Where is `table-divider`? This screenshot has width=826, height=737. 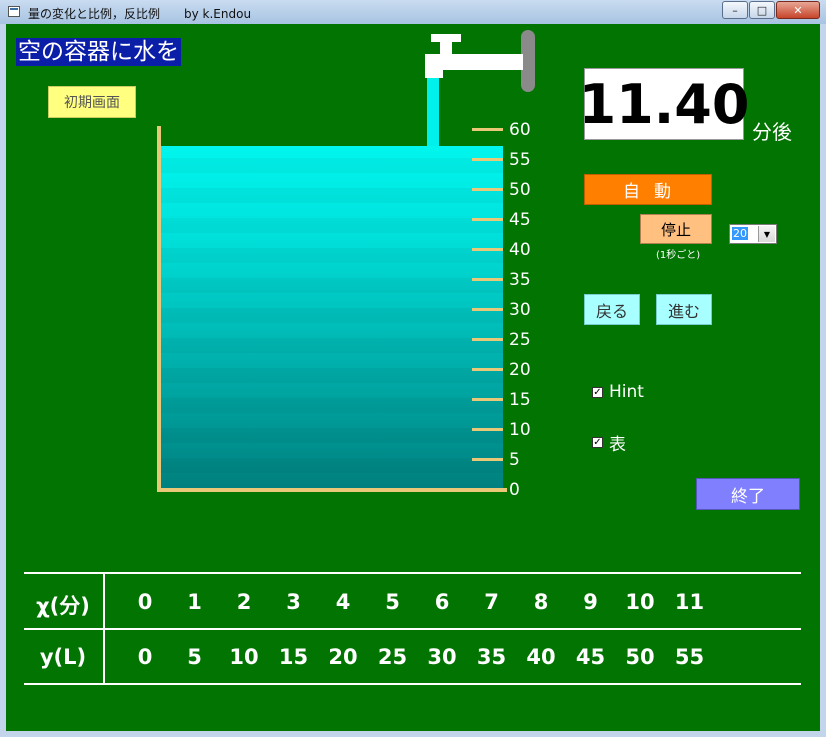 table-divider is located at coordinates (104, 629).